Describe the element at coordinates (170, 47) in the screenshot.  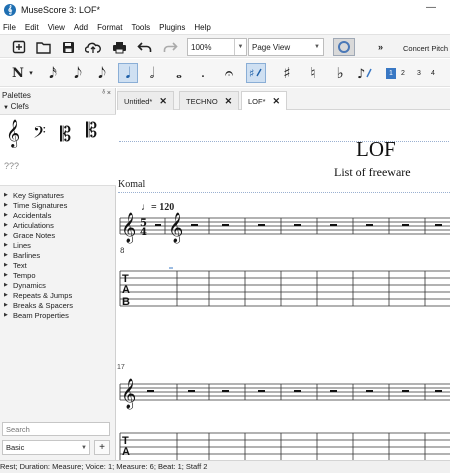
I see `redo-icon` at that location.